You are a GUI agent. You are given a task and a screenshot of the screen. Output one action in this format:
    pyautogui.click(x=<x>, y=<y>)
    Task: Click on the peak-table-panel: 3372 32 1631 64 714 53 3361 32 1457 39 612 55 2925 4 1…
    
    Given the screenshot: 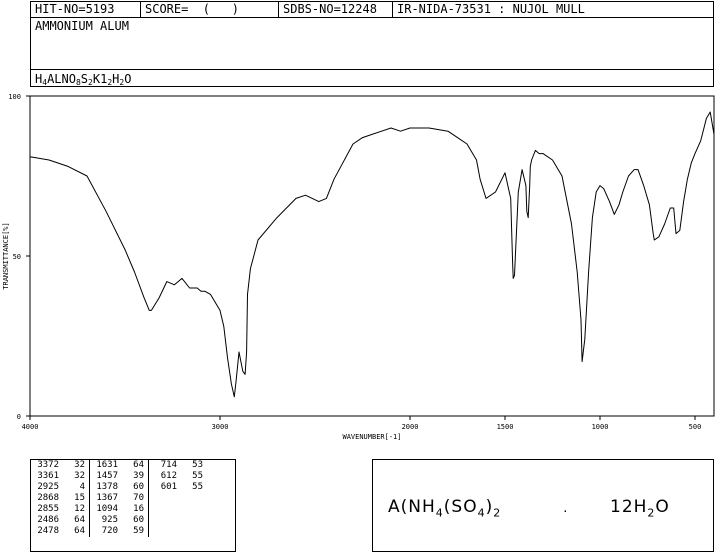 What is the action you would take?
    pyautogui.click(x=133, y=505)
    